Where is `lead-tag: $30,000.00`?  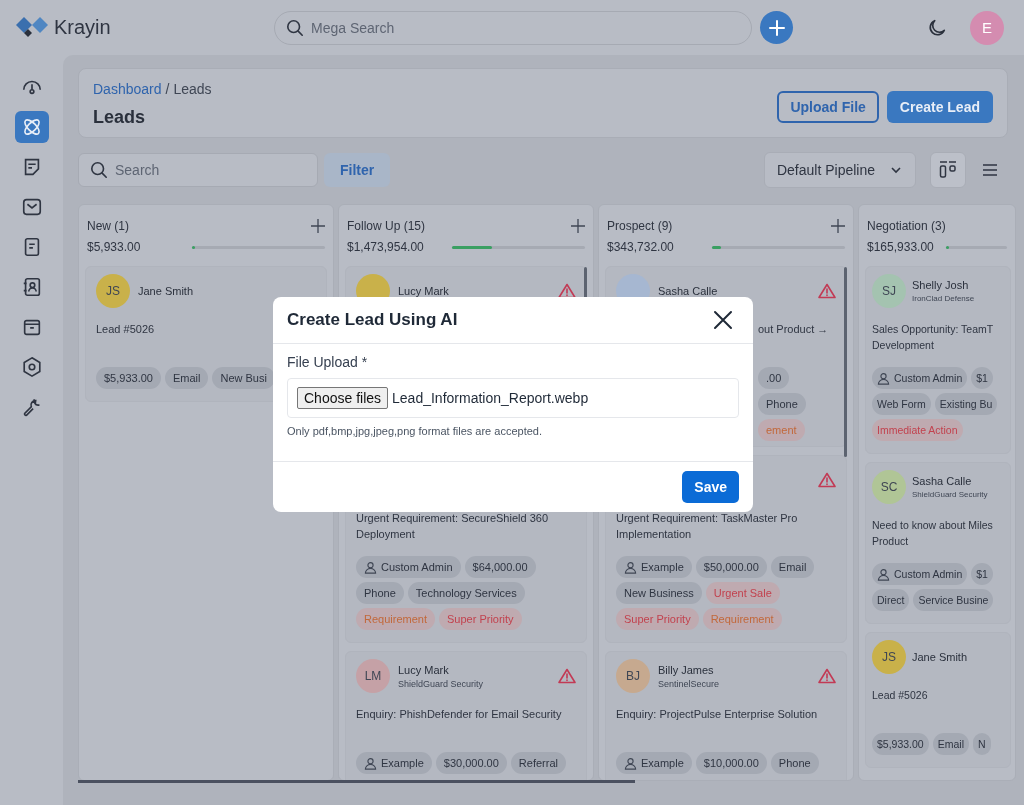
lead-tag: $30,000.00 is located at coordinates (471, 763).